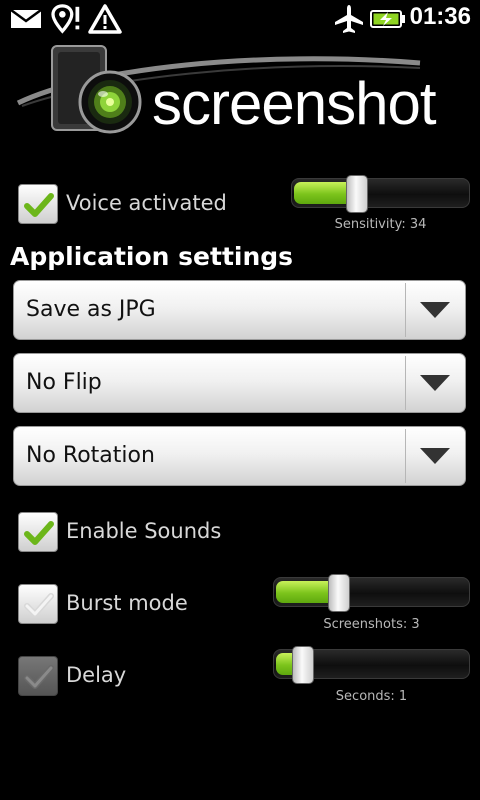 The height and width of the screenshot is (800, 480). Describe the element at coordinates (339, 593) in the screenshot. I see `burst-screenshots-slider-thumb` at that location.